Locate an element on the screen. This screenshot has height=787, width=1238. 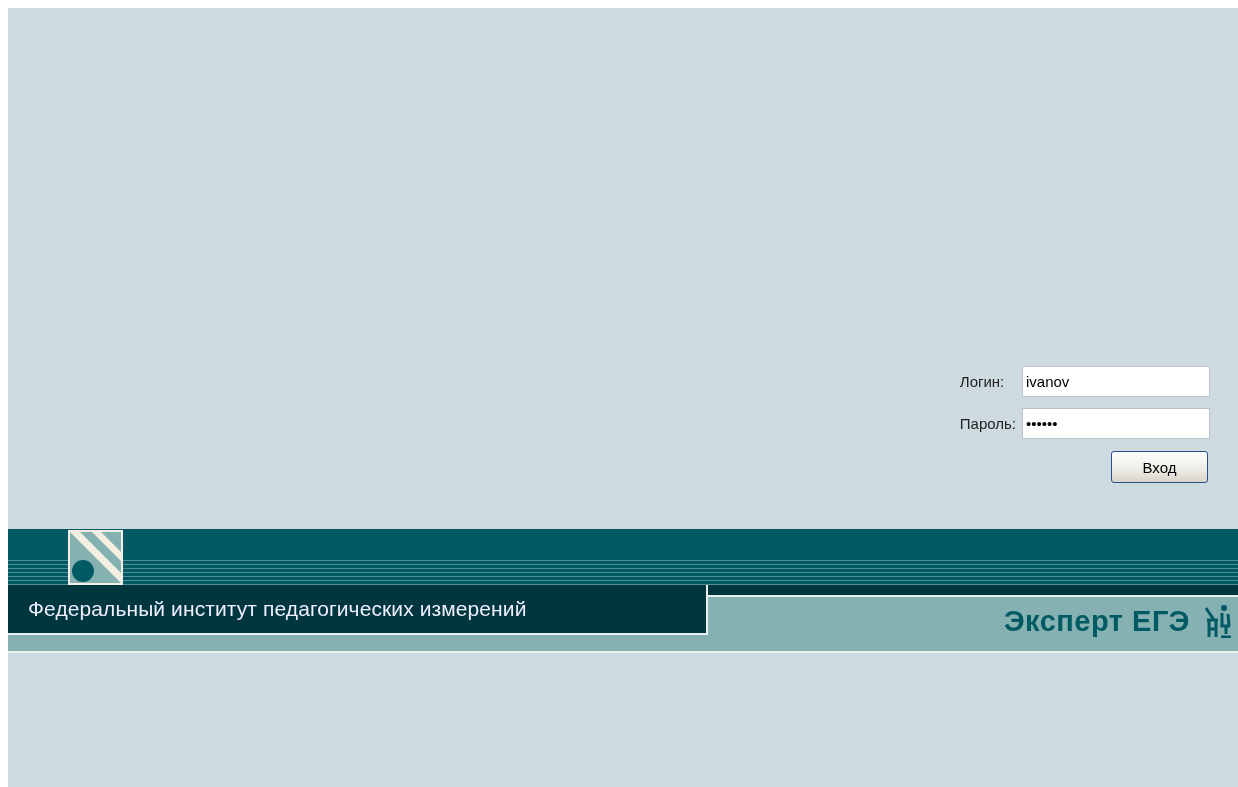
input-field: ivanov is located at coordinates (1116, 381).